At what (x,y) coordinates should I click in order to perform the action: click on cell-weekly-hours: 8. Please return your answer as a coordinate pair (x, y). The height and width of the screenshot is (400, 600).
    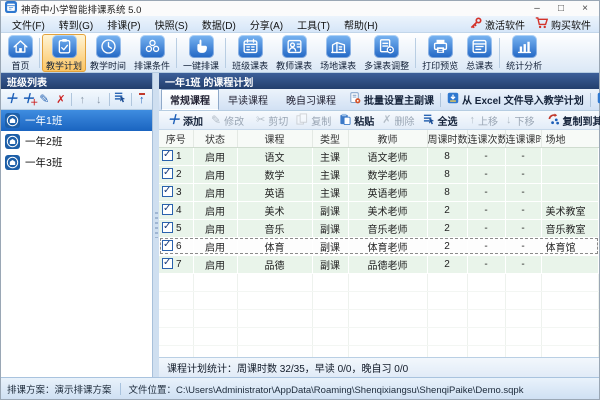
    Looking at the image, I should click on (447, 192).